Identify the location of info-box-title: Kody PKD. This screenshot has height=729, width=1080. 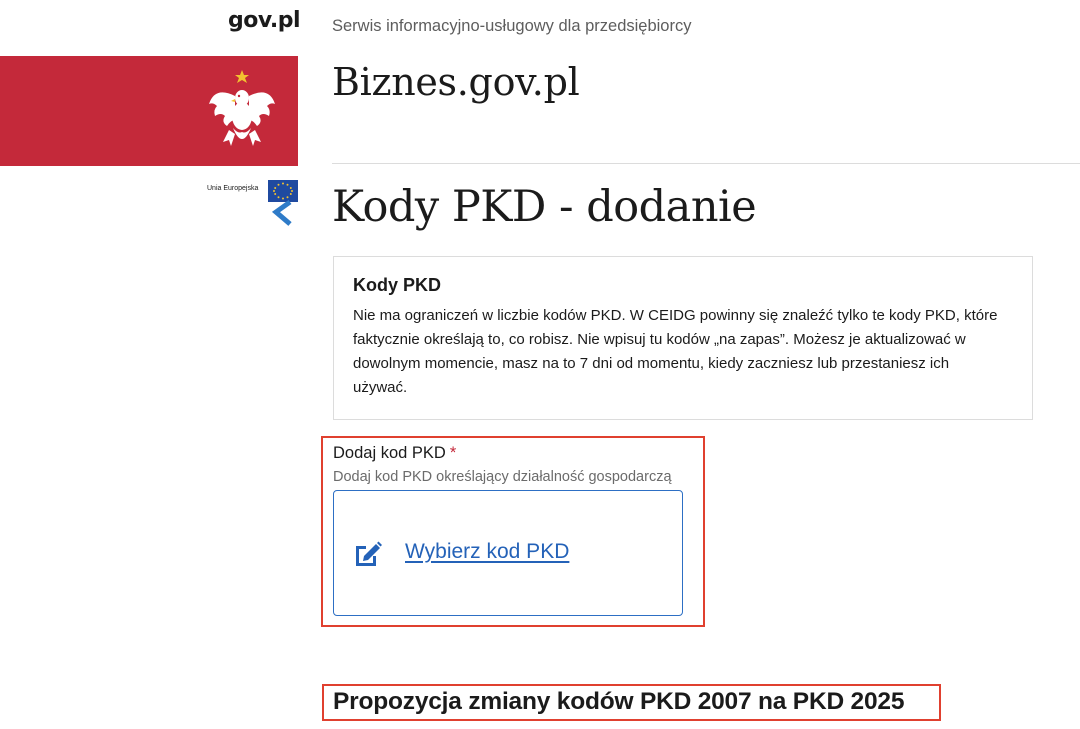
(397, 285).